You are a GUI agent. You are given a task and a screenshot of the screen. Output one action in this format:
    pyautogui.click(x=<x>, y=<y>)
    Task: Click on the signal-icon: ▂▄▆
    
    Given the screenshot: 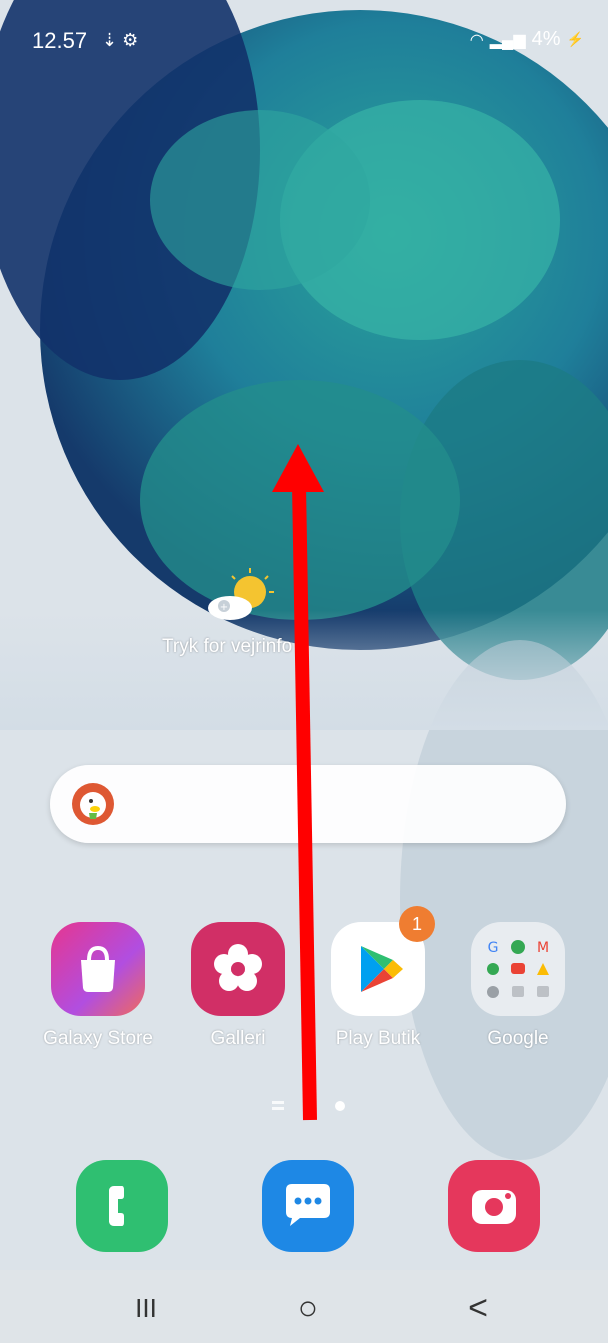 What is the action you would take?
    pyautogui.click(x=507, y=40)
    